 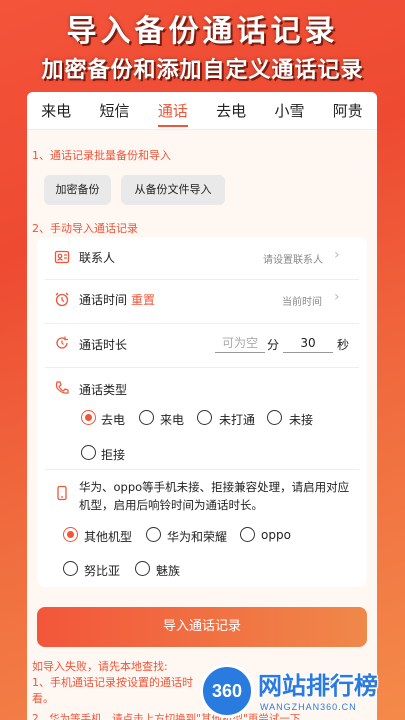 I want to click on radio-outgoing, so click(x=88, y=417).